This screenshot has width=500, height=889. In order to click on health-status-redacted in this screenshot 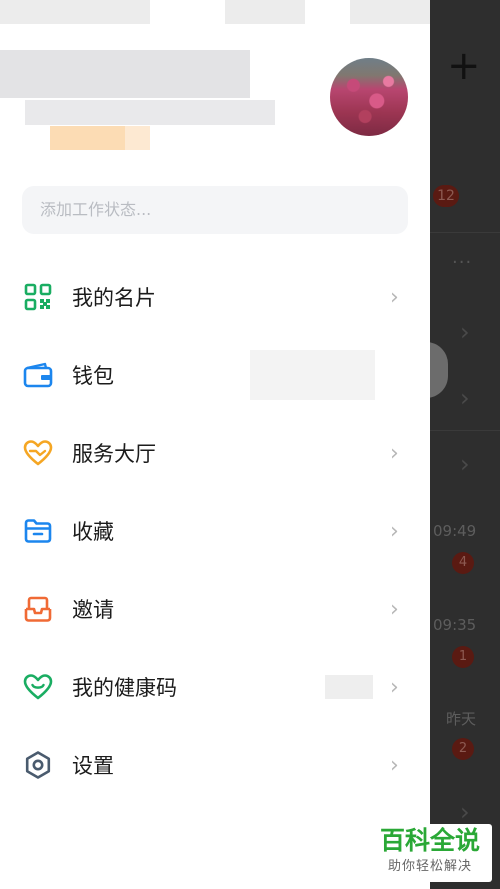, I will do `click(349, 687)`.